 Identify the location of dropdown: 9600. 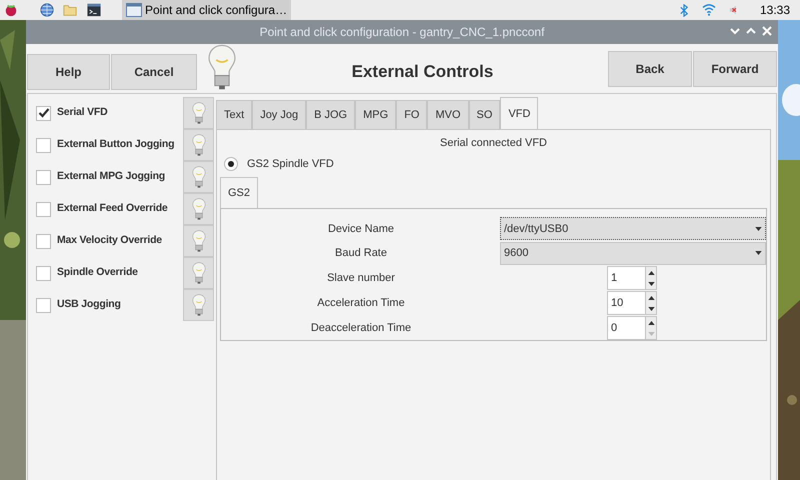
(633, 253).